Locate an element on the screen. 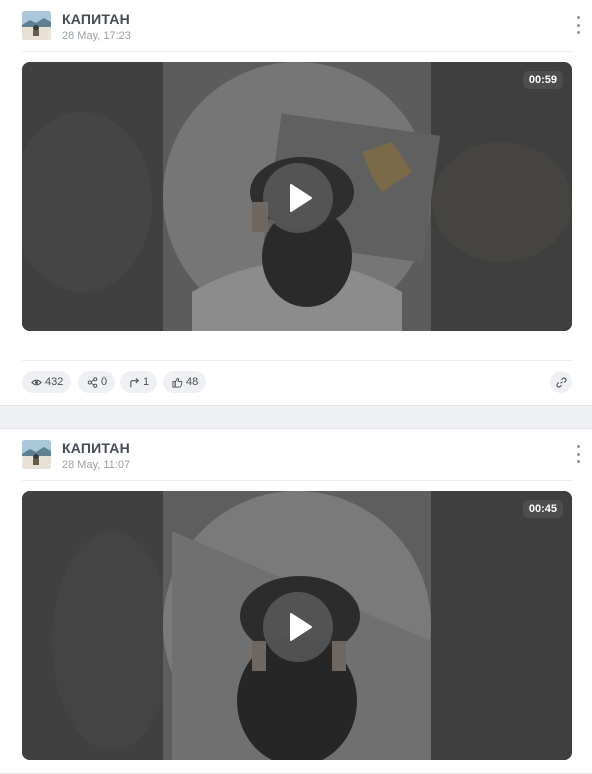 This screenshot has height=774, width=592. post-stats: 432 0 1 48 is located at coordinates (297, 382).